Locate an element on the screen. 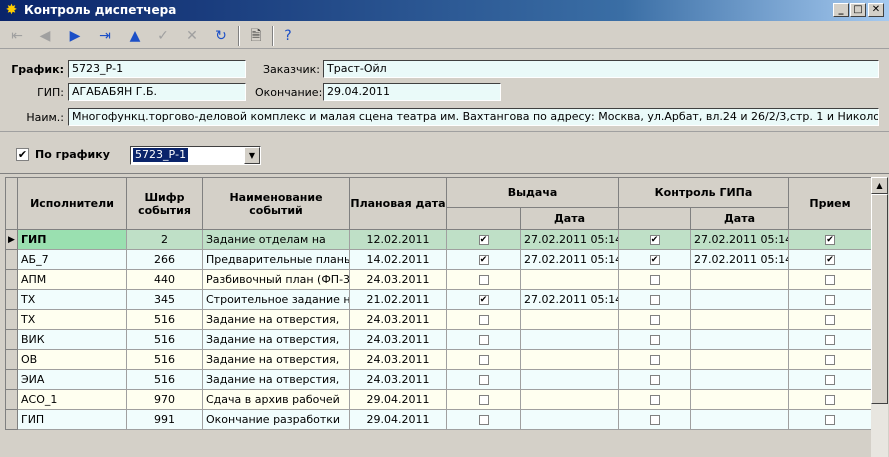  code-cell: 440 is located at coordinates (164, 279).